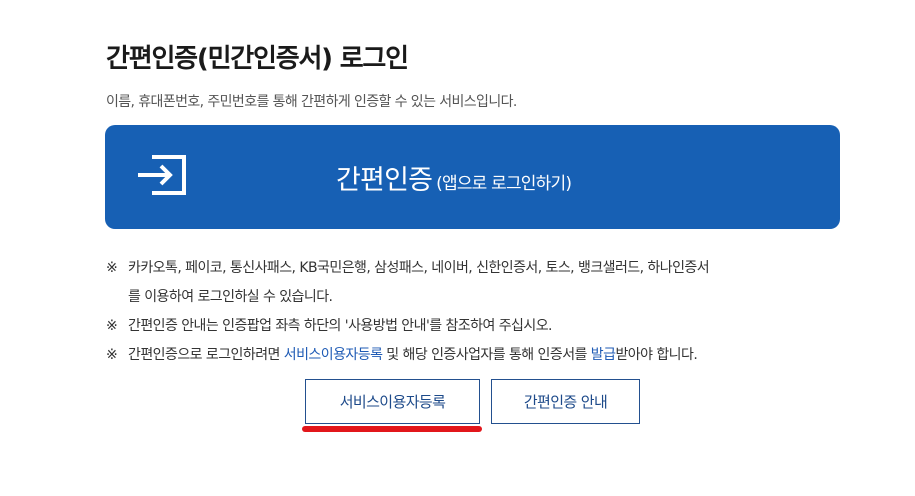 This screenshot has height=496, width=915. I want to click on issue-link: 발급, so click(603, 355).